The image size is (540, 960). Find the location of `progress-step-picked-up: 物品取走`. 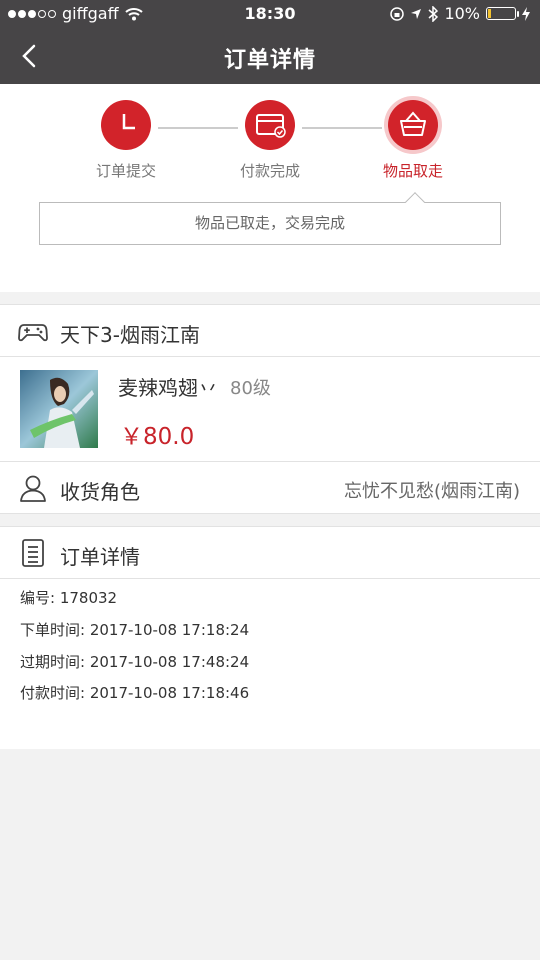

progress-step-picked-up: 物品取走 is located at coordinates (413, 140).